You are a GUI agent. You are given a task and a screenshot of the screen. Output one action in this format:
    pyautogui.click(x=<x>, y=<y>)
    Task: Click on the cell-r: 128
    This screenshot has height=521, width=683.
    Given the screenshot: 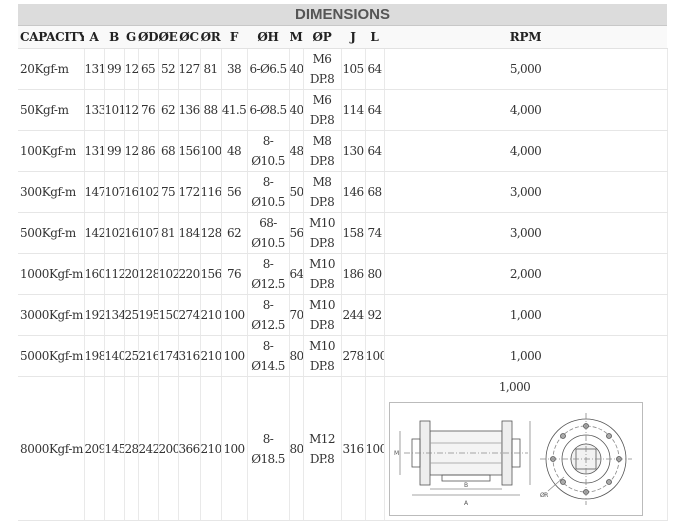 What is the action you would take?
    pyautogui.click(x=211, y=233)
    